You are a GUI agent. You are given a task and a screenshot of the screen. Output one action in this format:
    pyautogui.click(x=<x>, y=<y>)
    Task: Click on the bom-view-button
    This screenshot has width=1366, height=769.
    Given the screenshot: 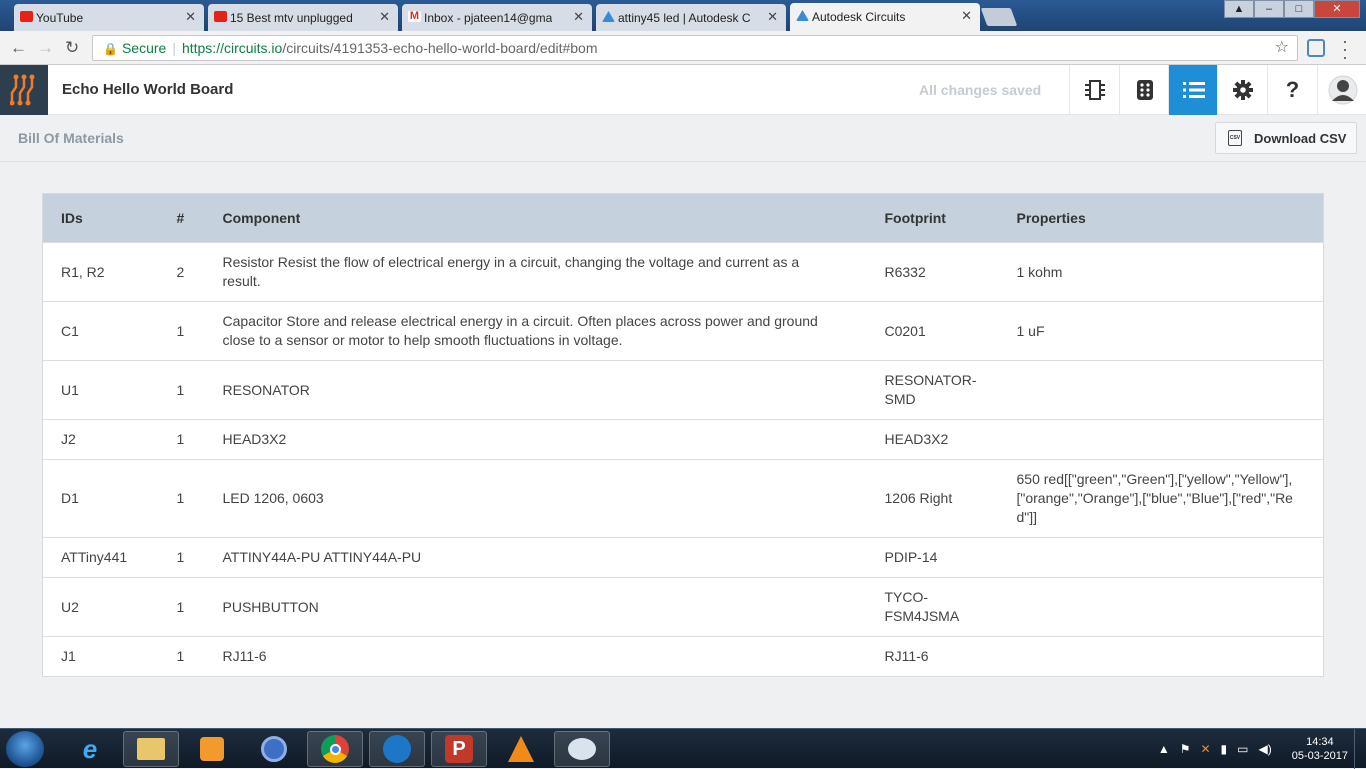 What is the action you would take?
    pyautogui.click(x=1193, y=90)
    